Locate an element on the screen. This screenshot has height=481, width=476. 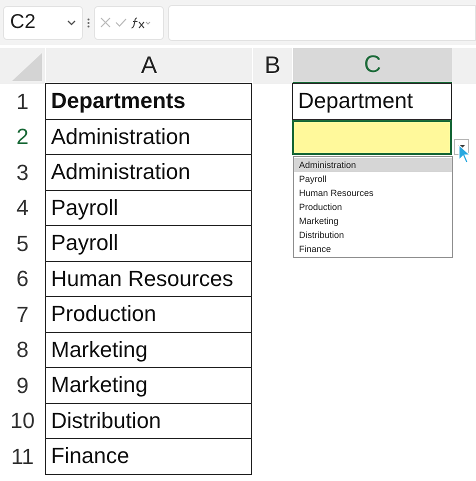
chevron-down-icon is located at coordinates (71, 23).